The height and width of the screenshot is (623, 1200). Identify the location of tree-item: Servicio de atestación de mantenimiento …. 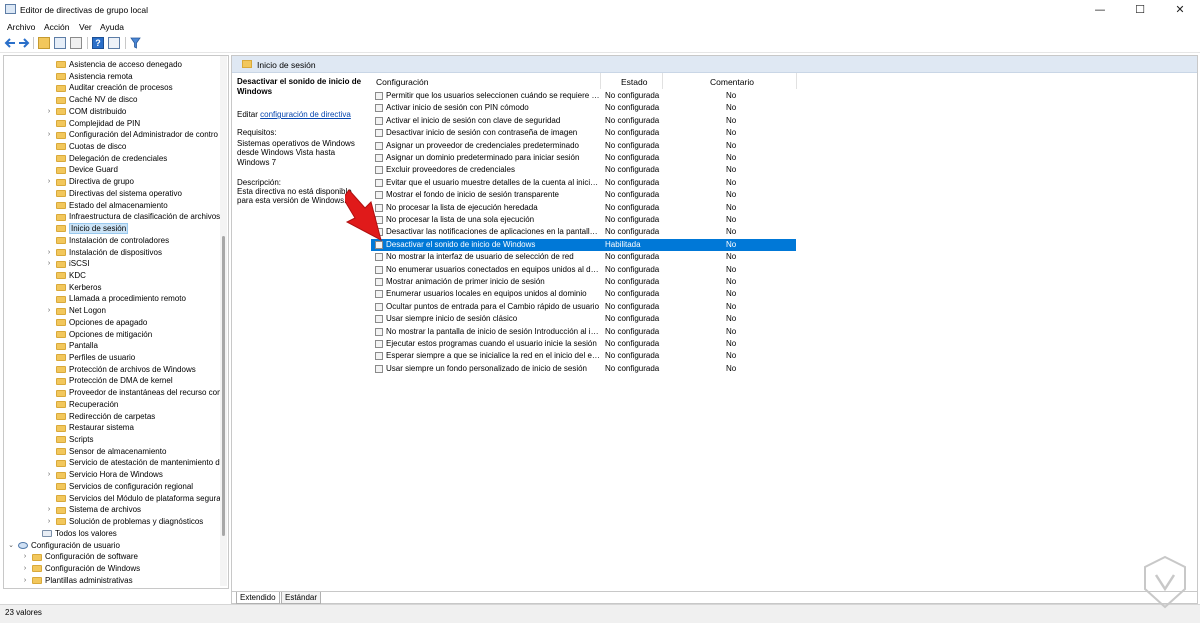
(140, 463).